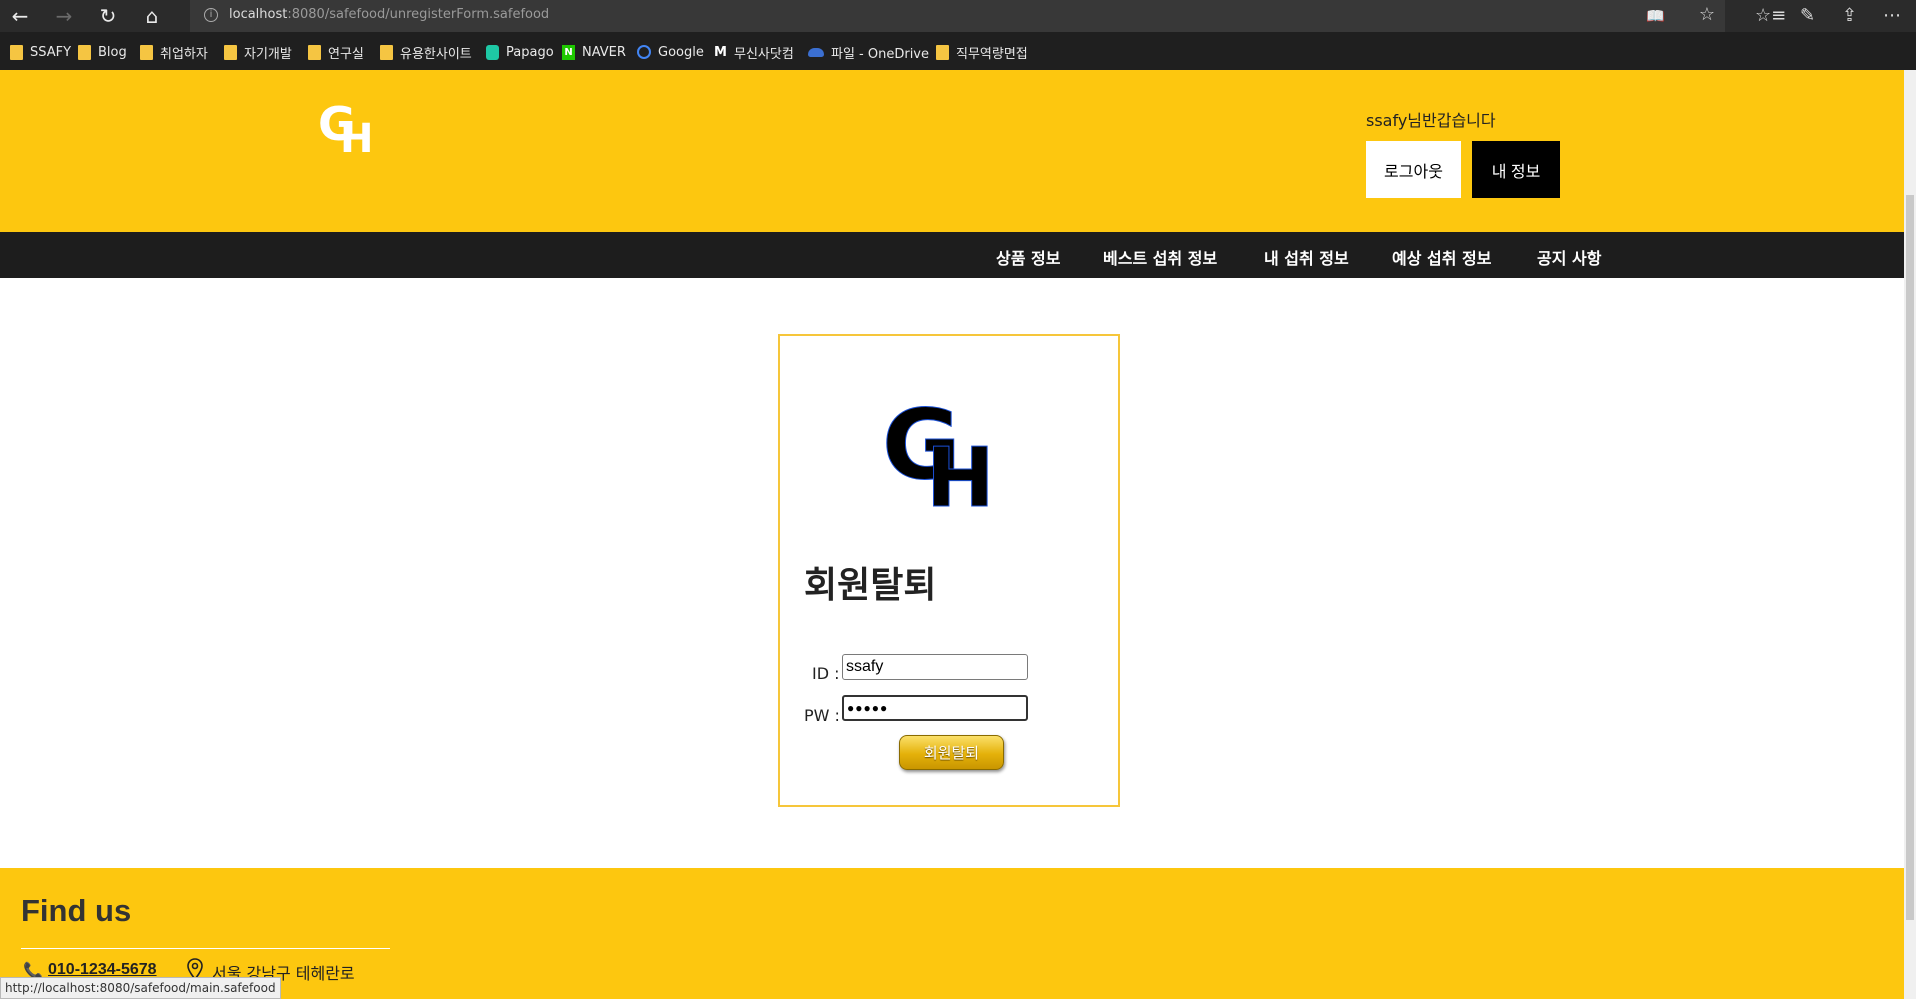  I want to click on onedrive-icon, so click(816, 52).